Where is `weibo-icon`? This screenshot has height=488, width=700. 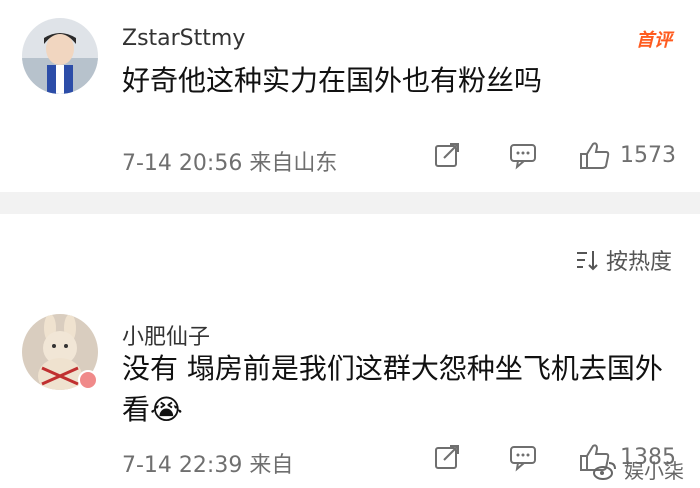
weibo-icon is located at coordinates (604, 470).